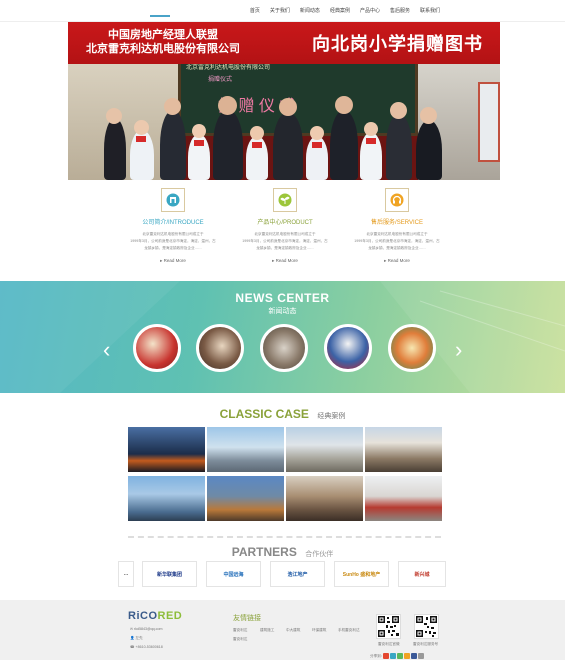  I want to click on main-nav: 首页 关于我们 新闻动态 经典案例 产品中心 售后服务 联系我们, so click(345, 10).